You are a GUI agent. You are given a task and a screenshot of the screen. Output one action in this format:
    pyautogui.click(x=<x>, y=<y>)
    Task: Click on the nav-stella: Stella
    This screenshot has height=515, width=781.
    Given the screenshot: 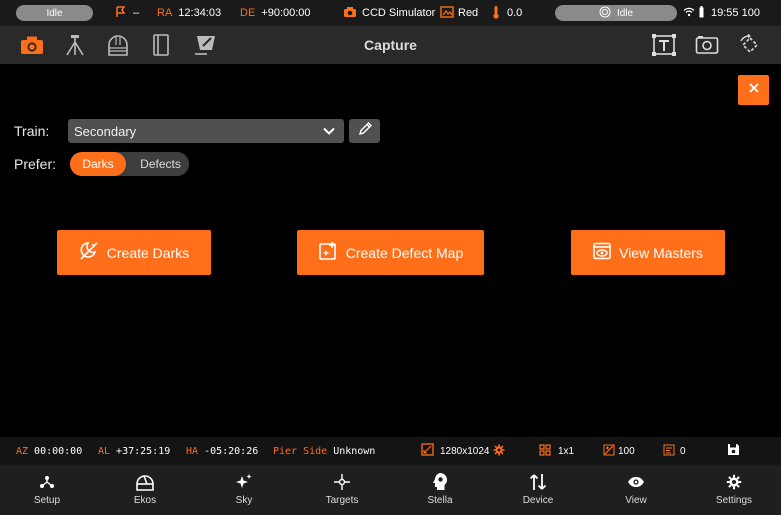 What is the action you would take?
    pyautogui.click(x=440, y=490)
    